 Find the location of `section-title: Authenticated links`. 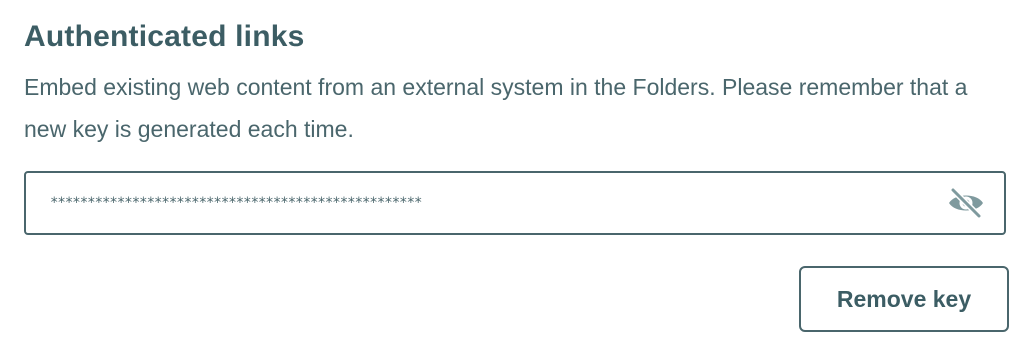

section-title: Authenticated links is located at coordinates (164, 36).